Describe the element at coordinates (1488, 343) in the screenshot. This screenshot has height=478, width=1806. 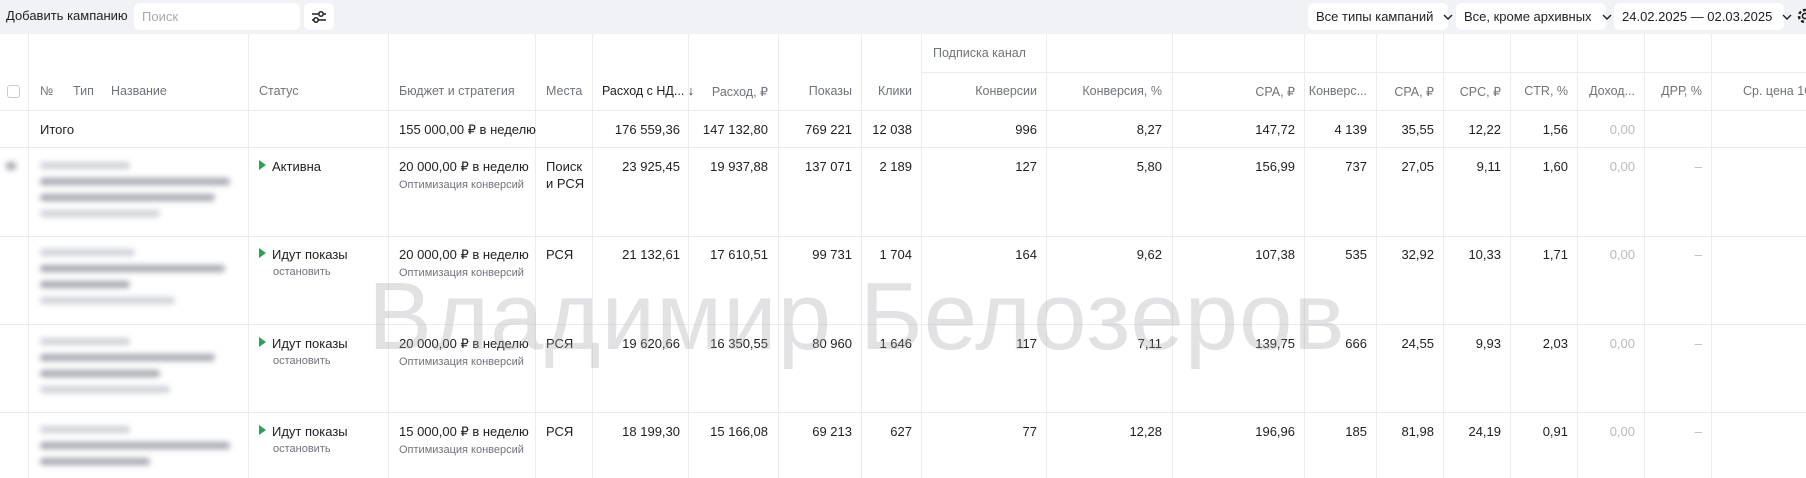
I see `row-cpc: 9,93` at that location.